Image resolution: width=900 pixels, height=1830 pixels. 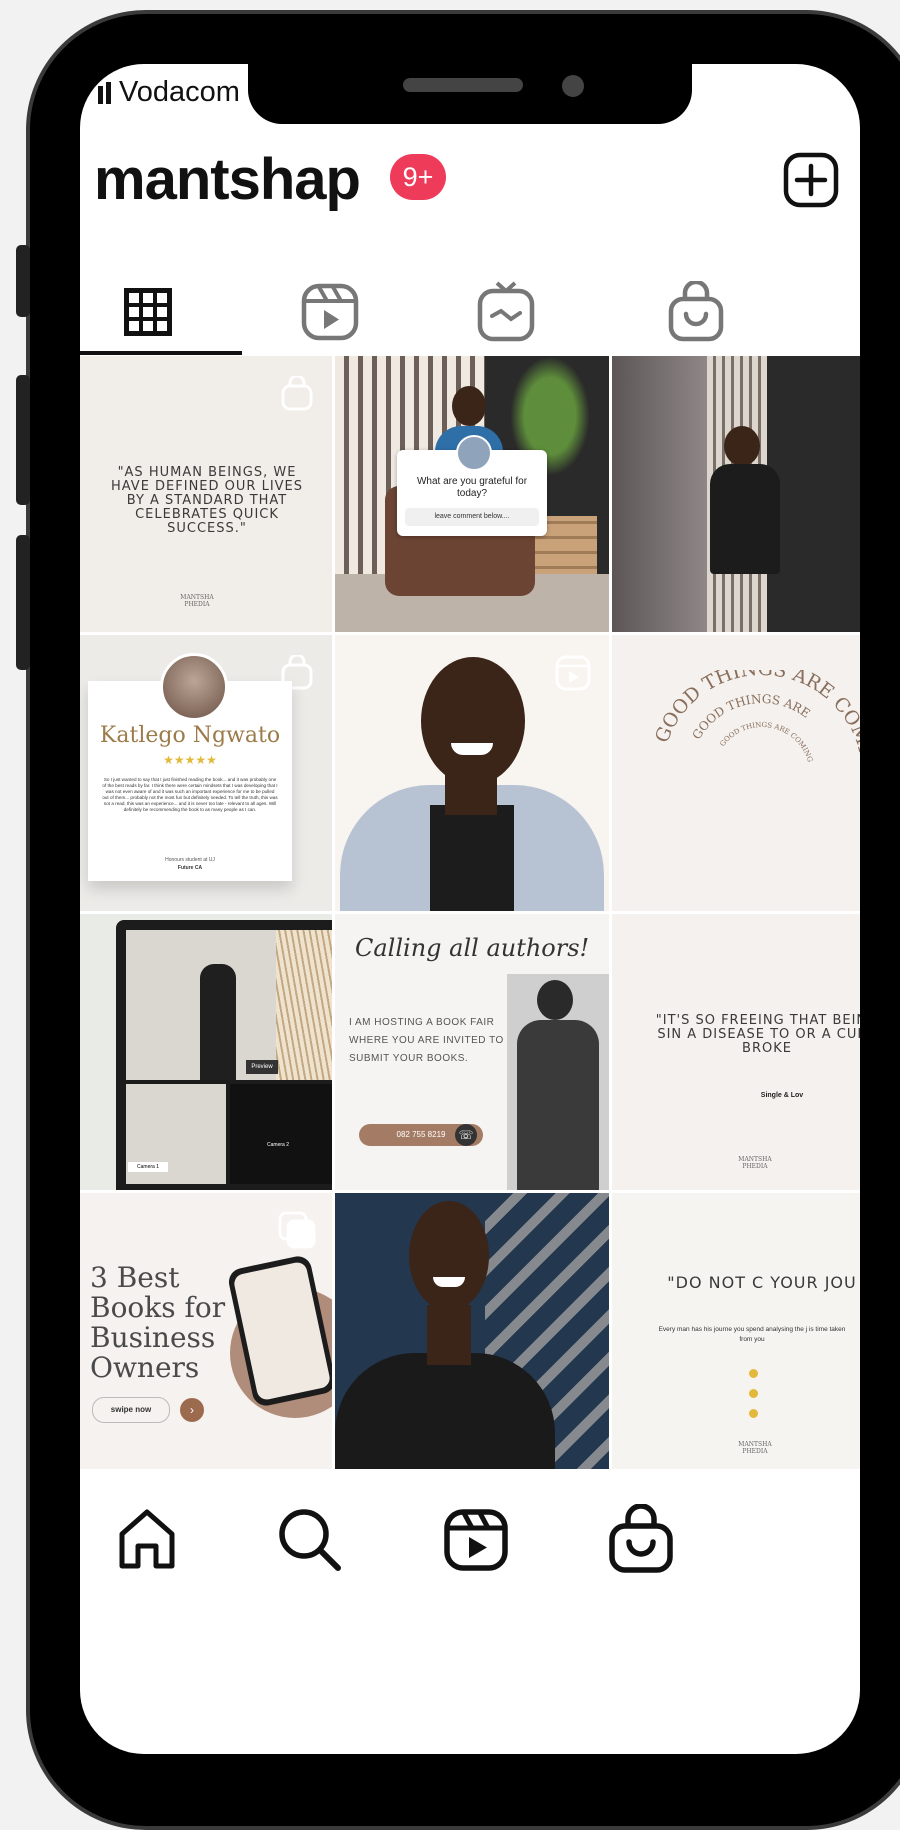 What do you see at coordinates (147, 1539) in the screenshot?
I see `home-icon` at bounding box center [147, 1539].